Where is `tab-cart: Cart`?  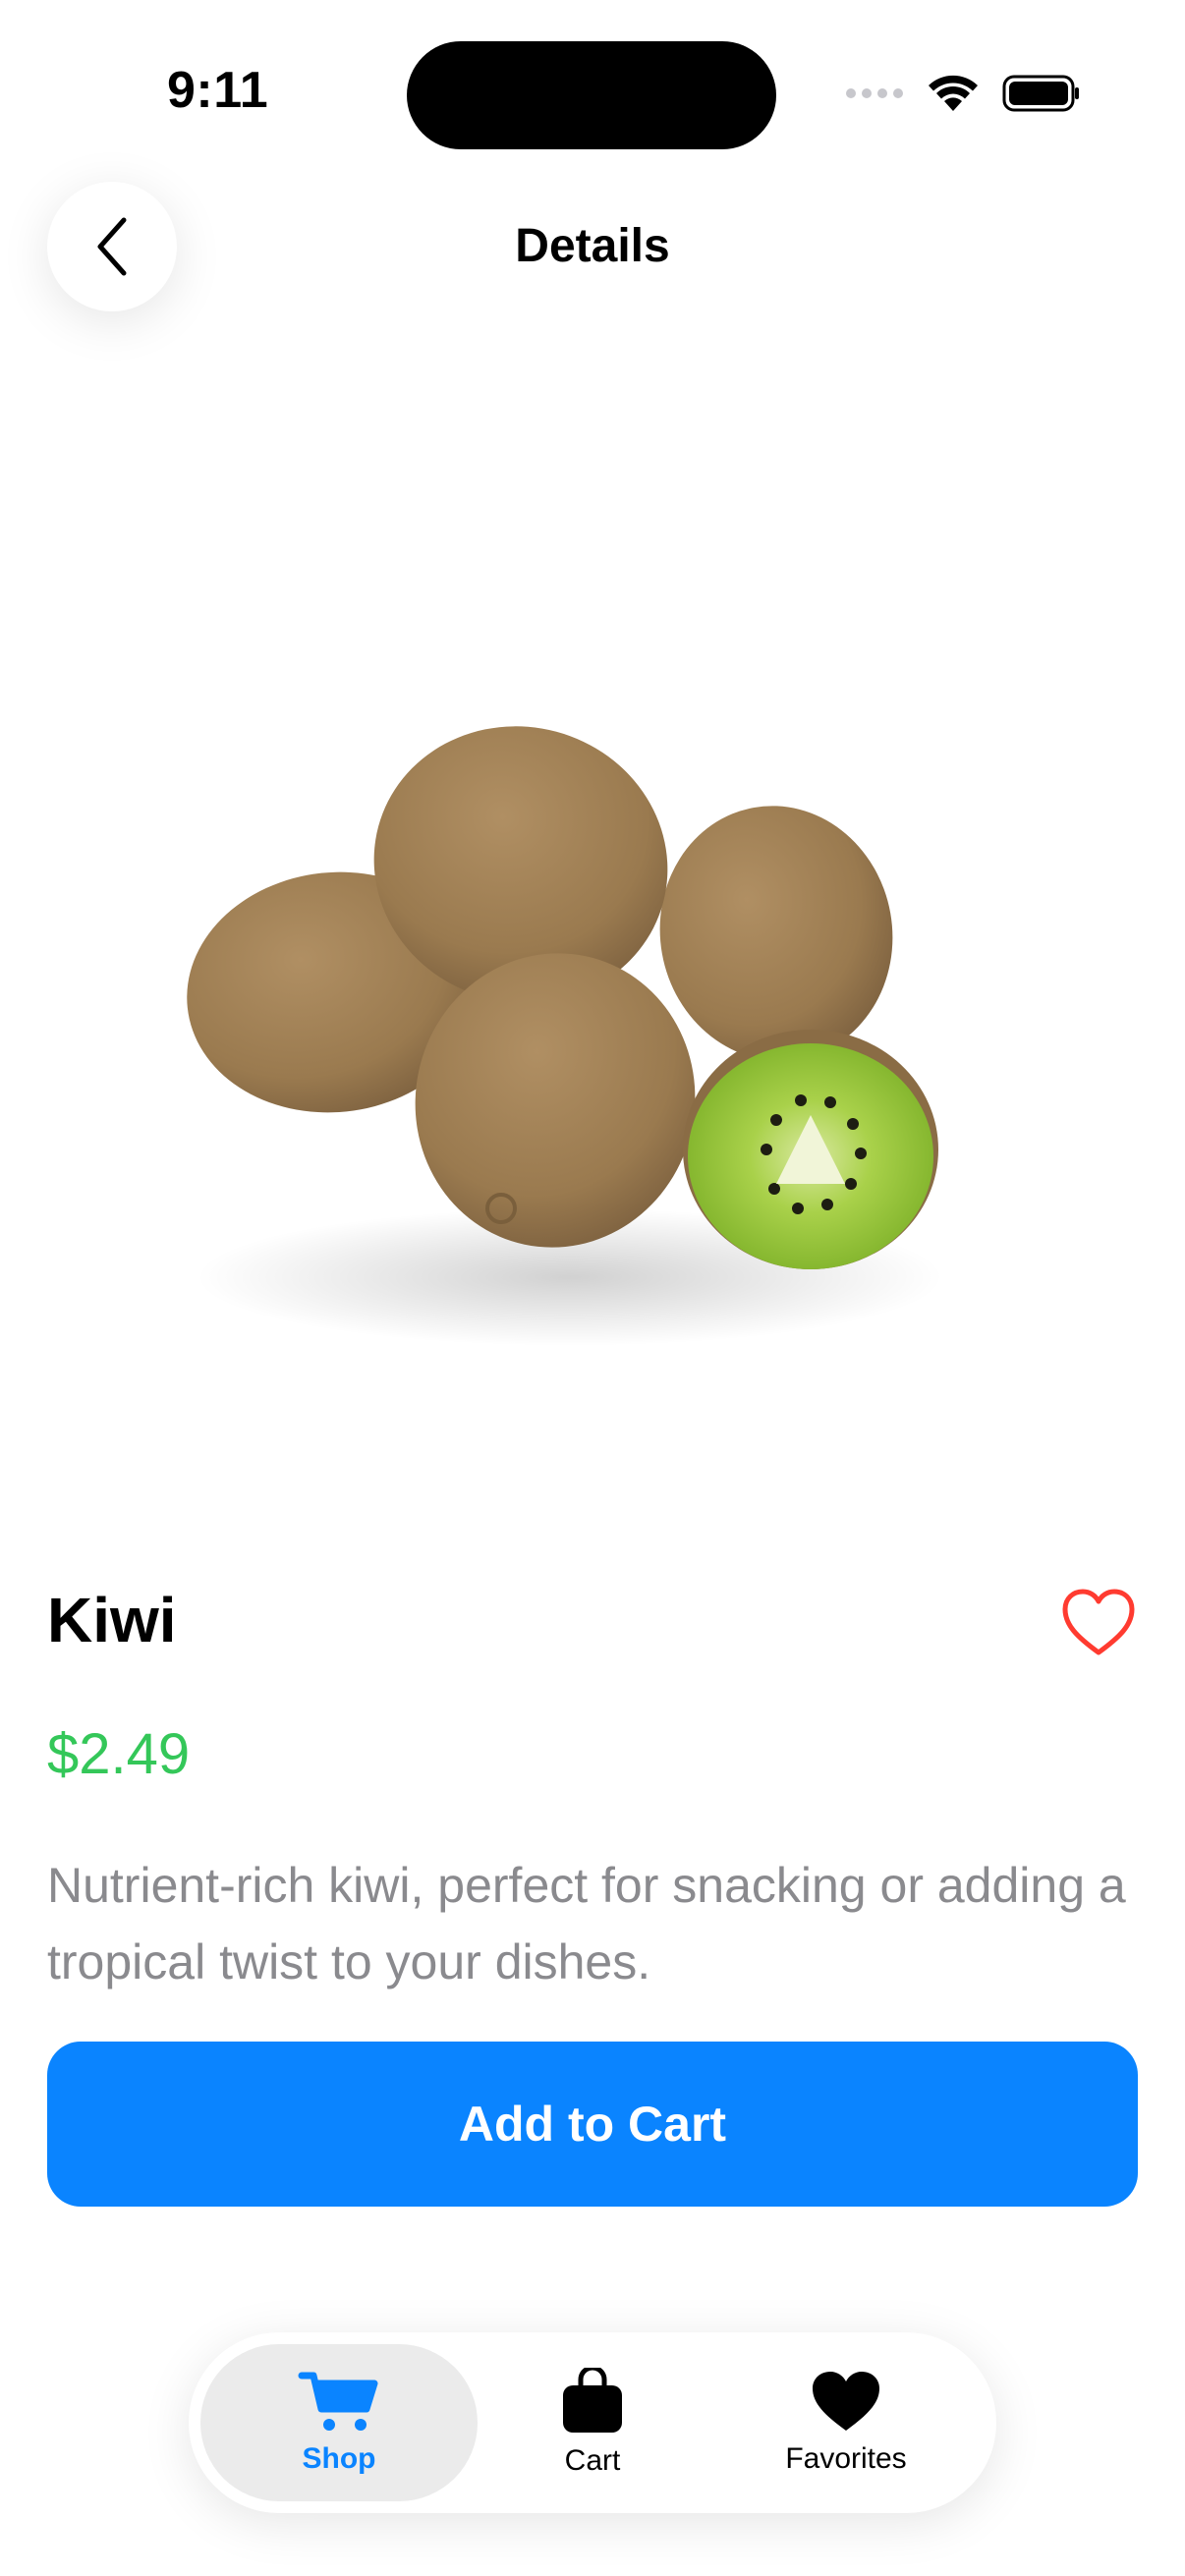
tab-cart: Cart is located at coordinates (592, 2422).